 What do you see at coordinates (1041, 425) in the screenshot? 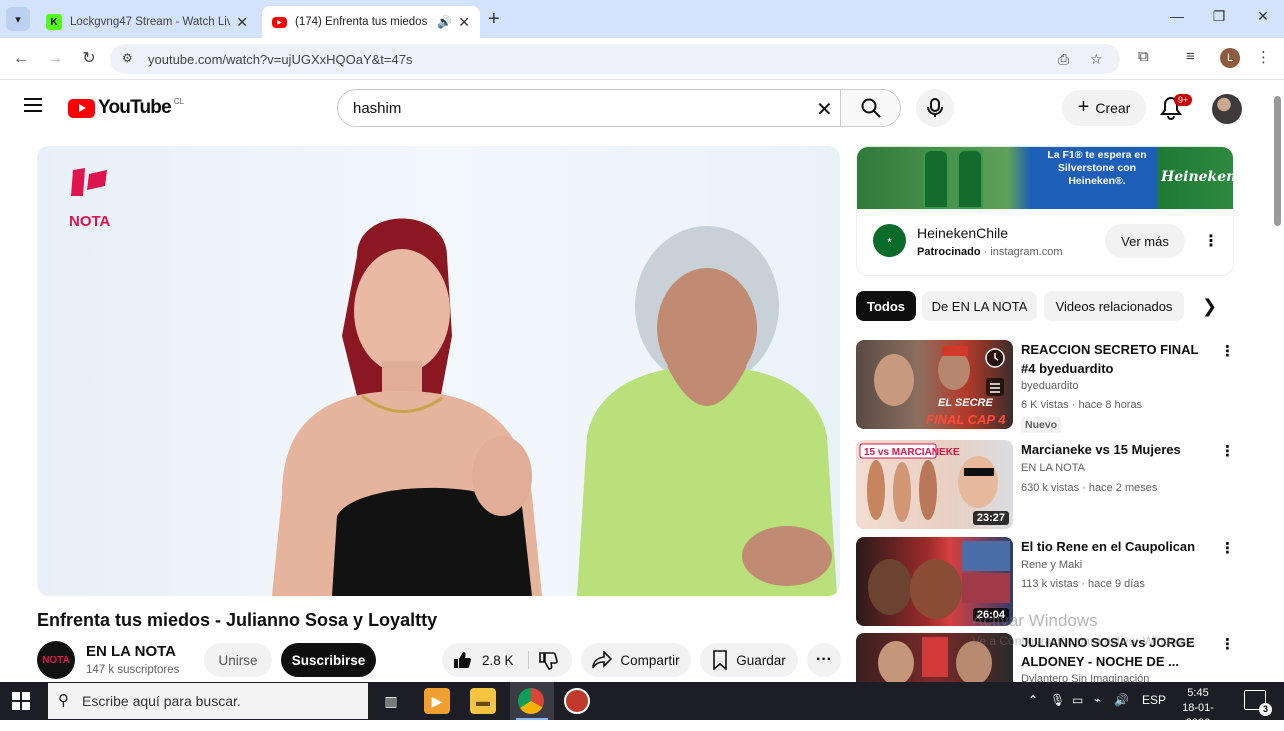
I see `new-badge: Nuevo` at bounding box center [1041, 425].